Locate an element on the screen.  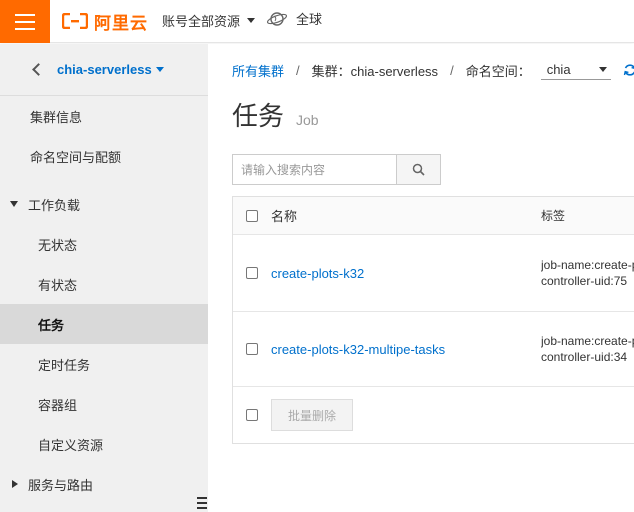
page-title-main: 任务 is located at coordinates (258, 116).